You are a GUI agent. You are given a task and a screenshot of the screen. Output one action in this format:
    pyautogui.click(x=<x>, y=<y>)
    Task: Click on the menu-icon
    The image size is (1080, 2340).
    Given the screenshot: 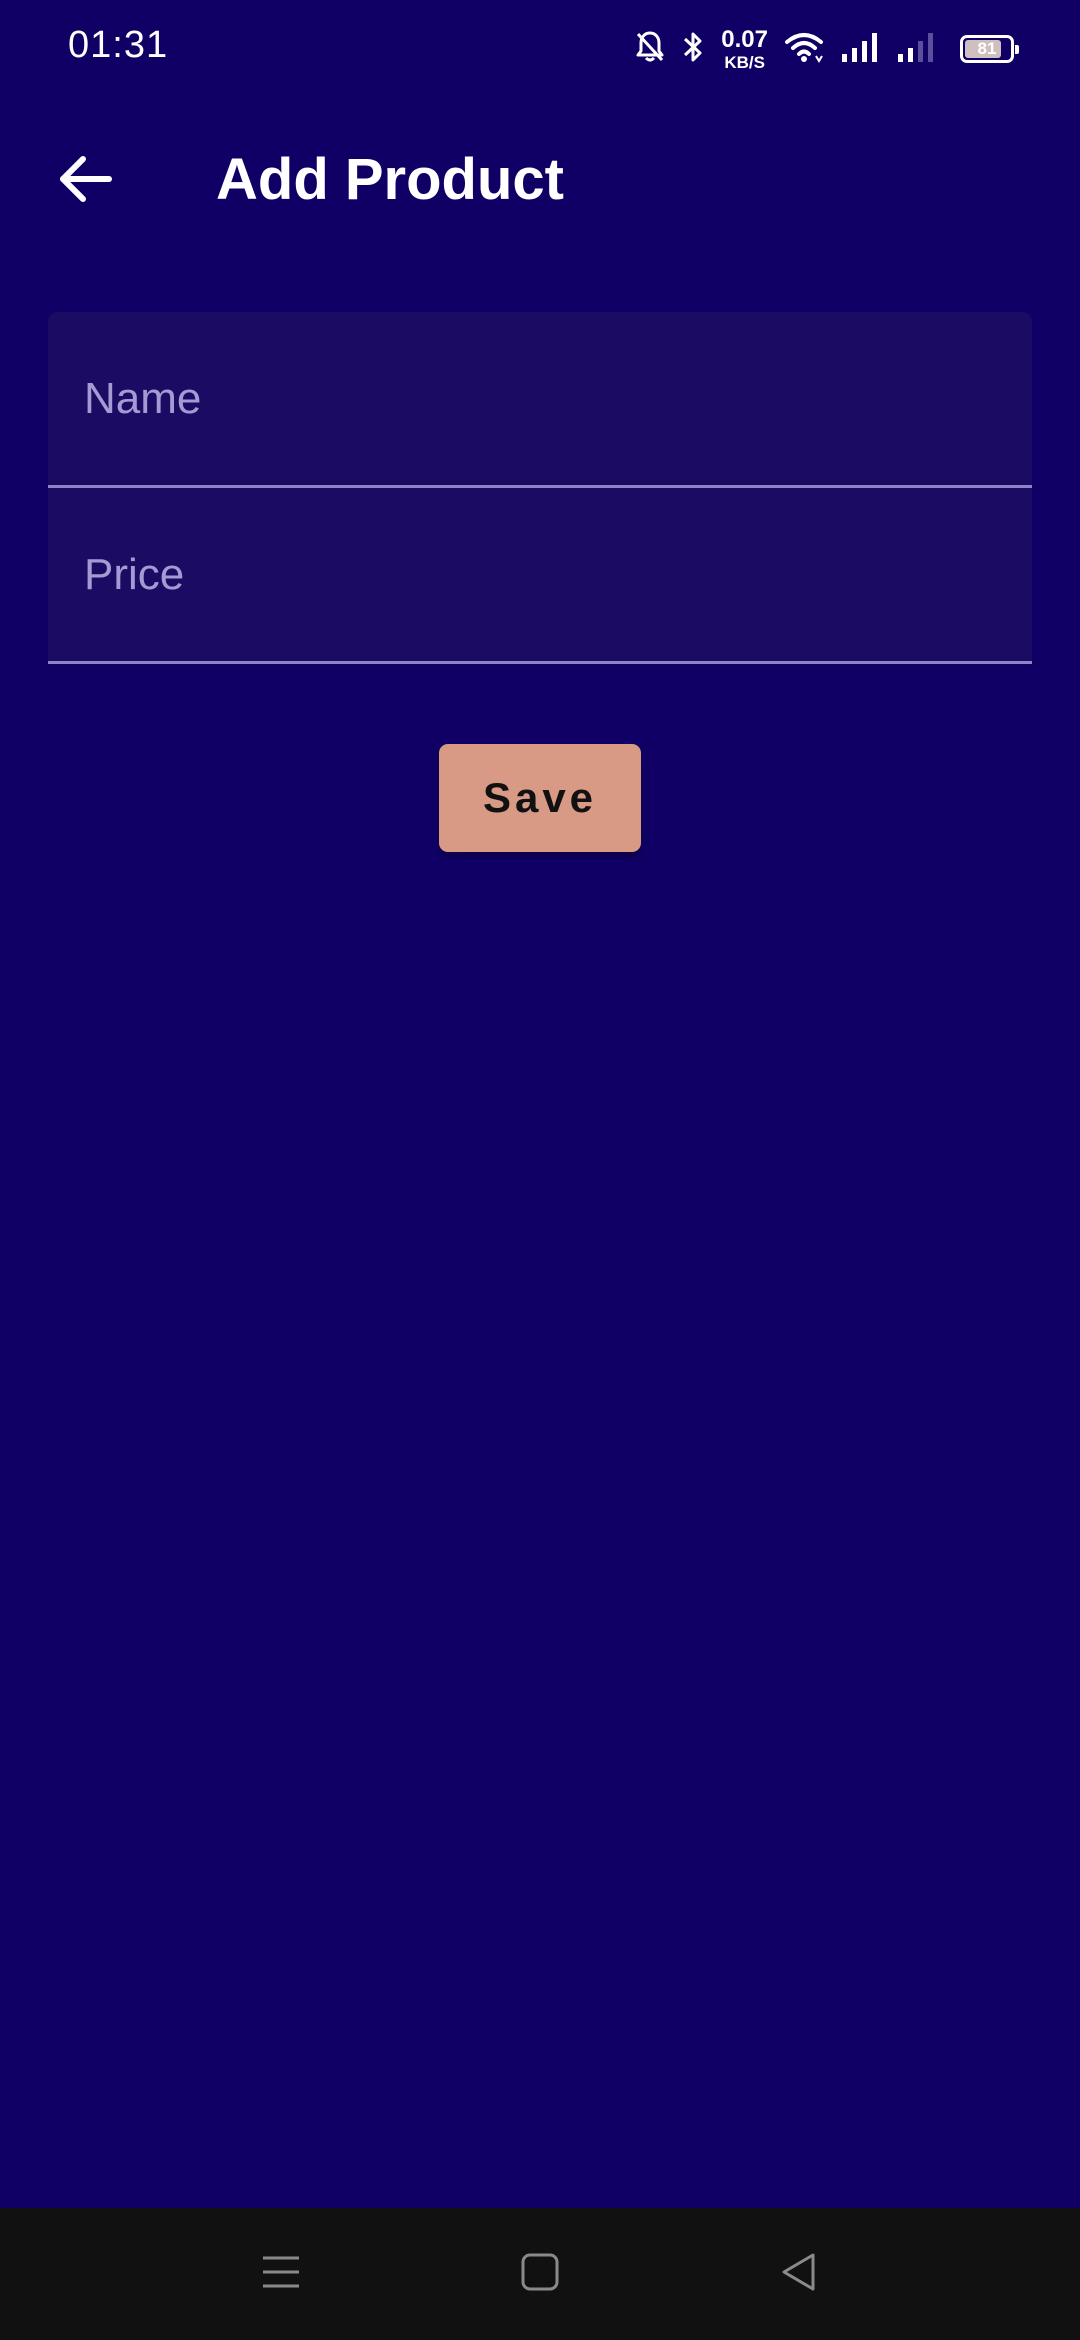 What is the action you would take?
    pyautogui.click(x=281, y=2274)
    